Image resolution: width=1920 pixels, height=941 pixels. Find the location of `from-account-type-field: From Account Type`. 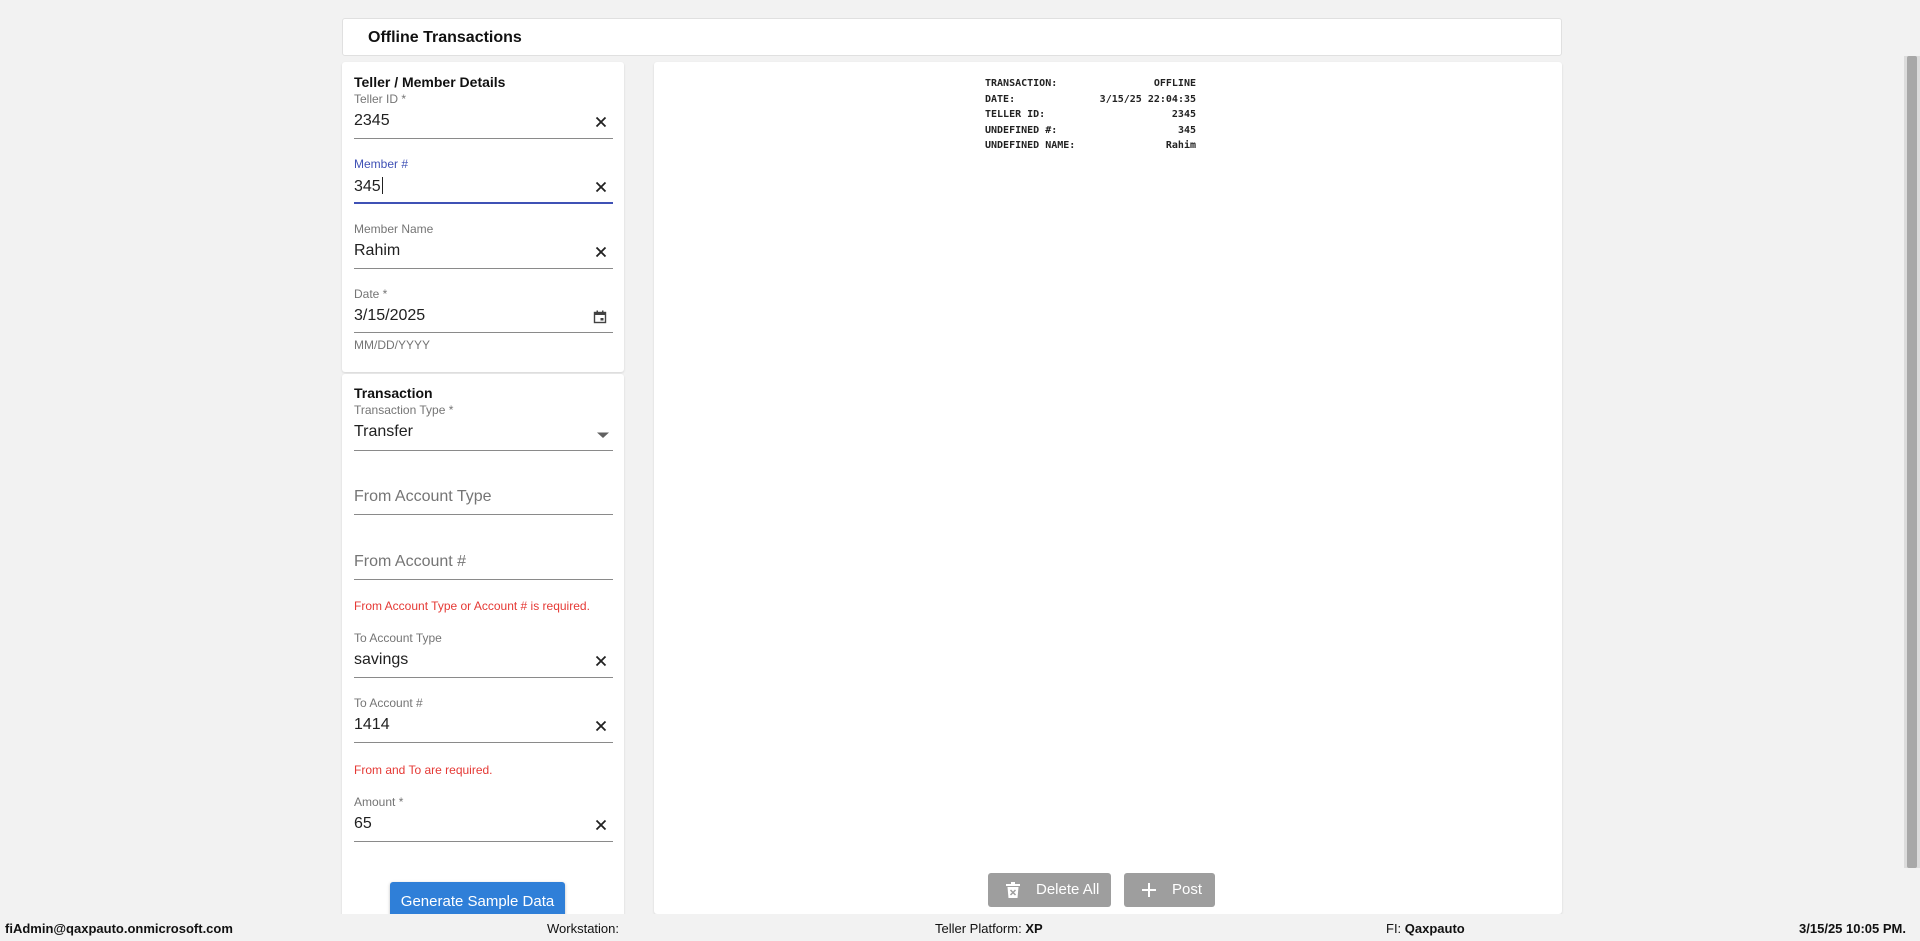

from-account-type-field: From Account Type is located at coordinates (483, 493).